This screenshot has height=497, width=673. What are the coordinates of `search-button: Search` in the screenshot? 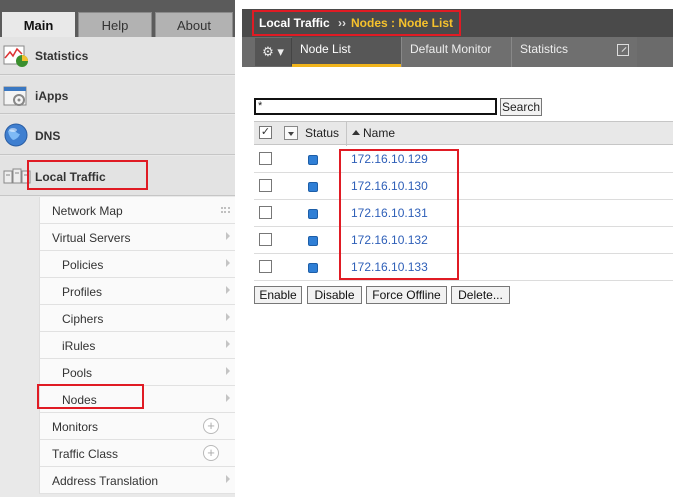 It's located at (521, 107).